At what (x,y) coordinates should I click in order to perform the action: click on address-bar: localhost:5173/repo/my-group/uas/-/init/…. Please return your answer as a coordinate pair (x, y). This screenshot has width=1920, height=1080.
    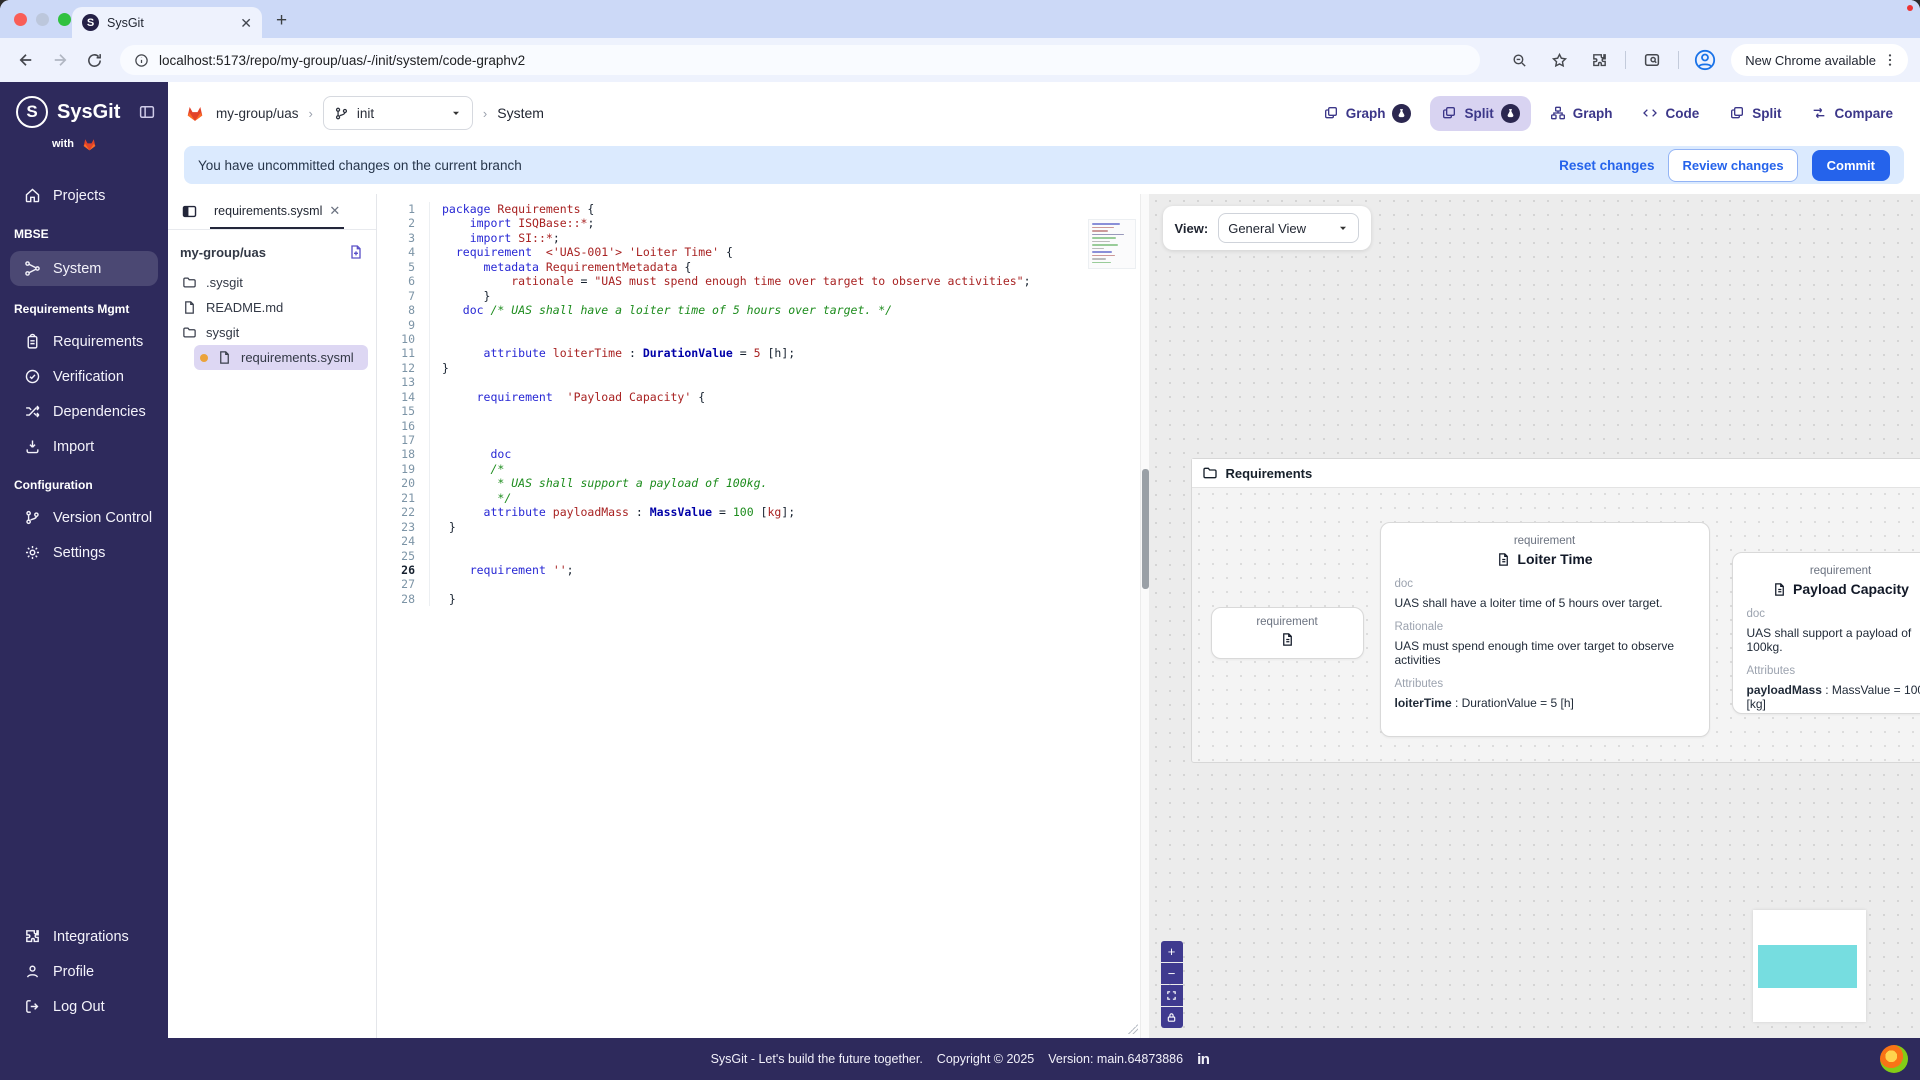
    Looking at the image, I should click on (800, 60).